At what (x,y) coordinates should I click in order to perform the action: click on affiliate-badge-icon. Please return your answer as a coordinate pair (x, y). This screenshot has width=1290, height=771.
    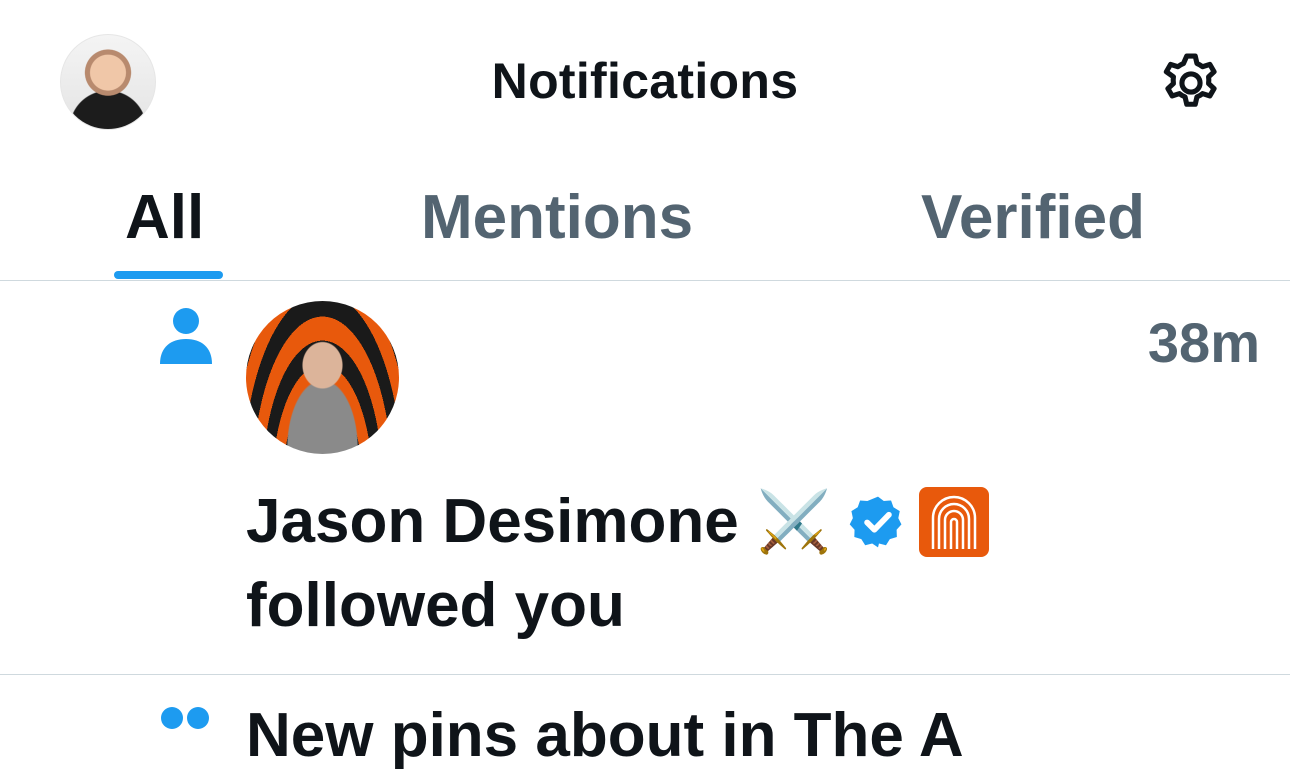
    Looking at the image, I should click on (954, 522).